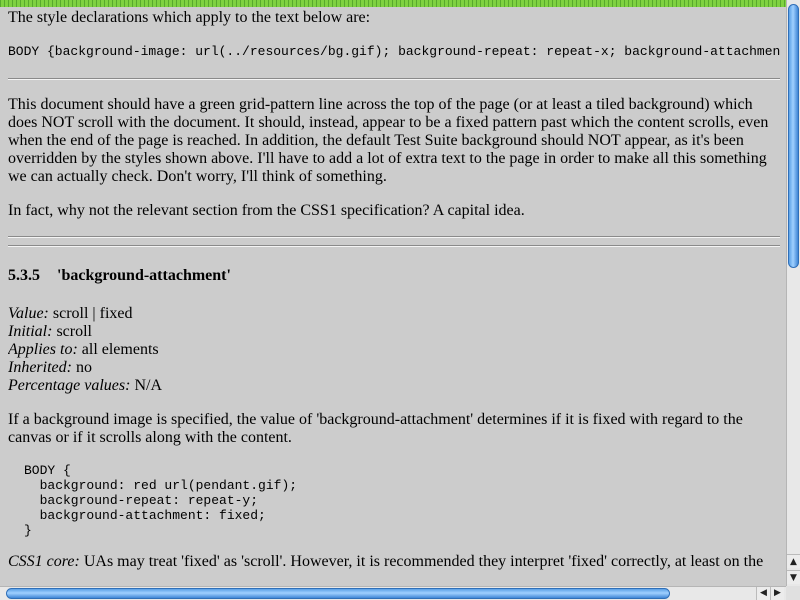 The height and width of the screenshot is (600, 800). Describe the element at coordinates (30, 331) in the screenshot. I see `definition-term: Initial:` at that location.